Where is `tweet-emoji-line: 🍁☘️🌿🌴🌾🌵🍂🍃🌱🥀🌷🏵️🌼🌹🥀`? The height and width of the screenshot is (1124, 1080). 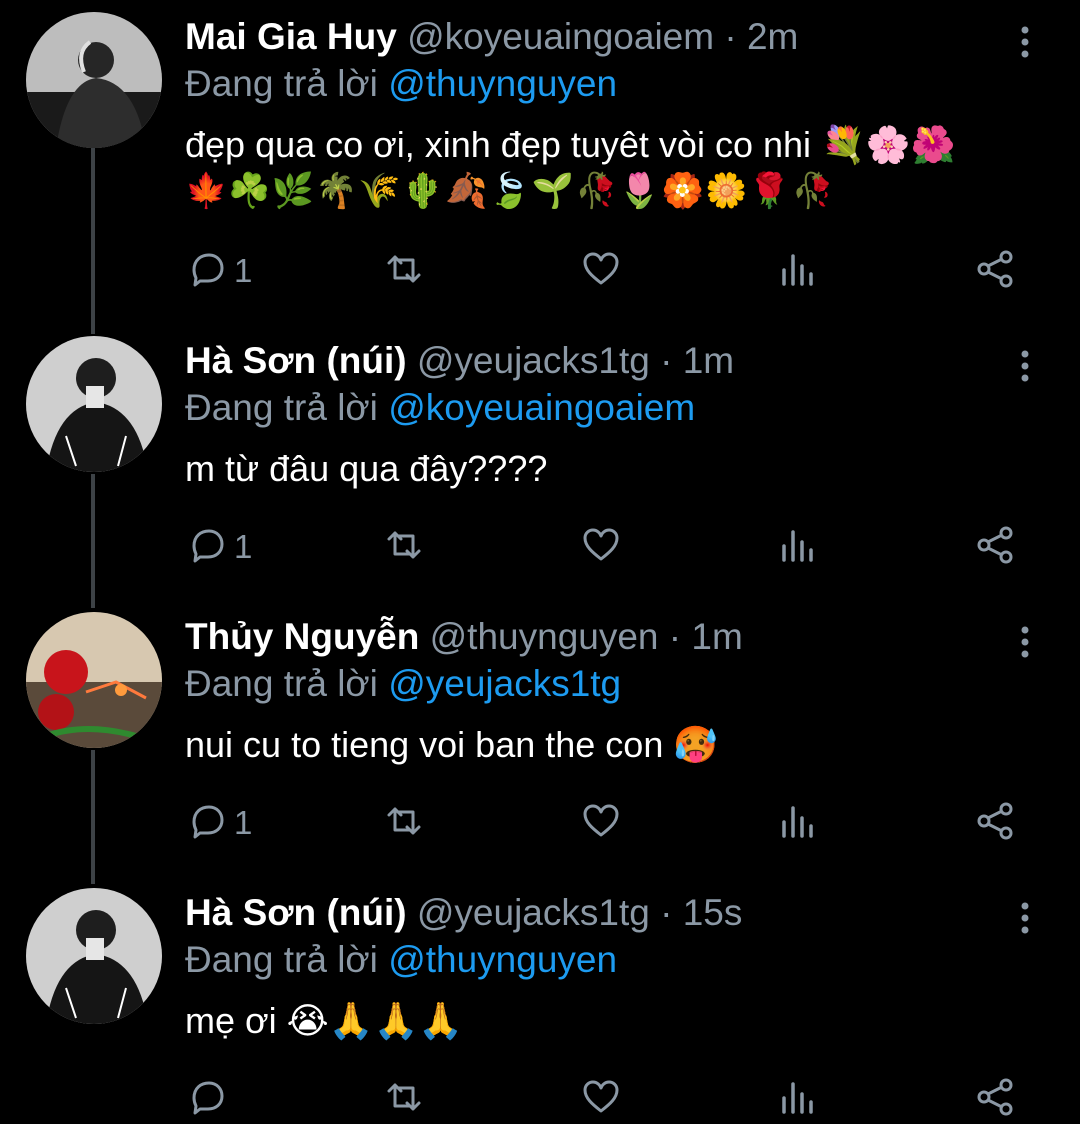 tweet-emoji-line: 🍁☘️🌿🌴🌾🌵🍂🍃🌱🥀🌷🏵️🌼🌹🥀 is located at coordinates (510, 191).